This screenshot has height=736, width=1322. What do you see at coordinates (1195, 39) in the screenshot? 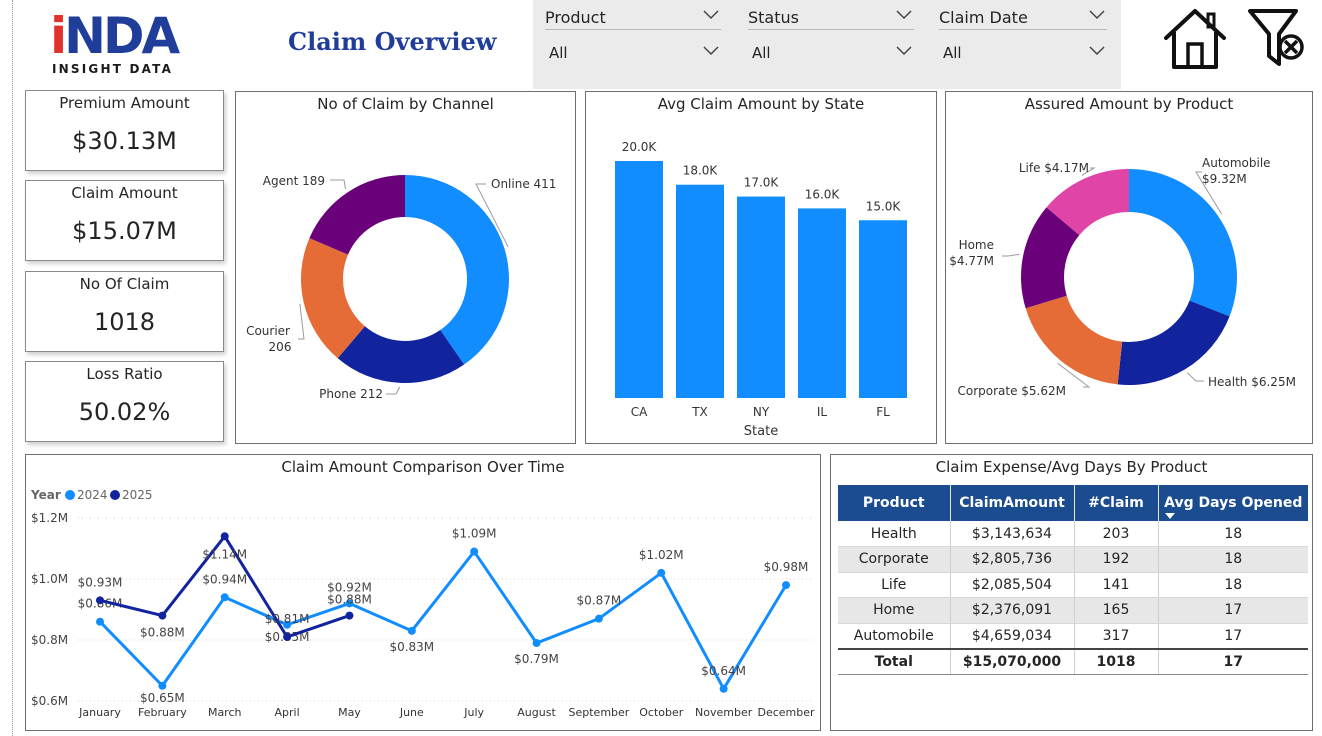
I see `home-button` at bounding box center [1195, 39].